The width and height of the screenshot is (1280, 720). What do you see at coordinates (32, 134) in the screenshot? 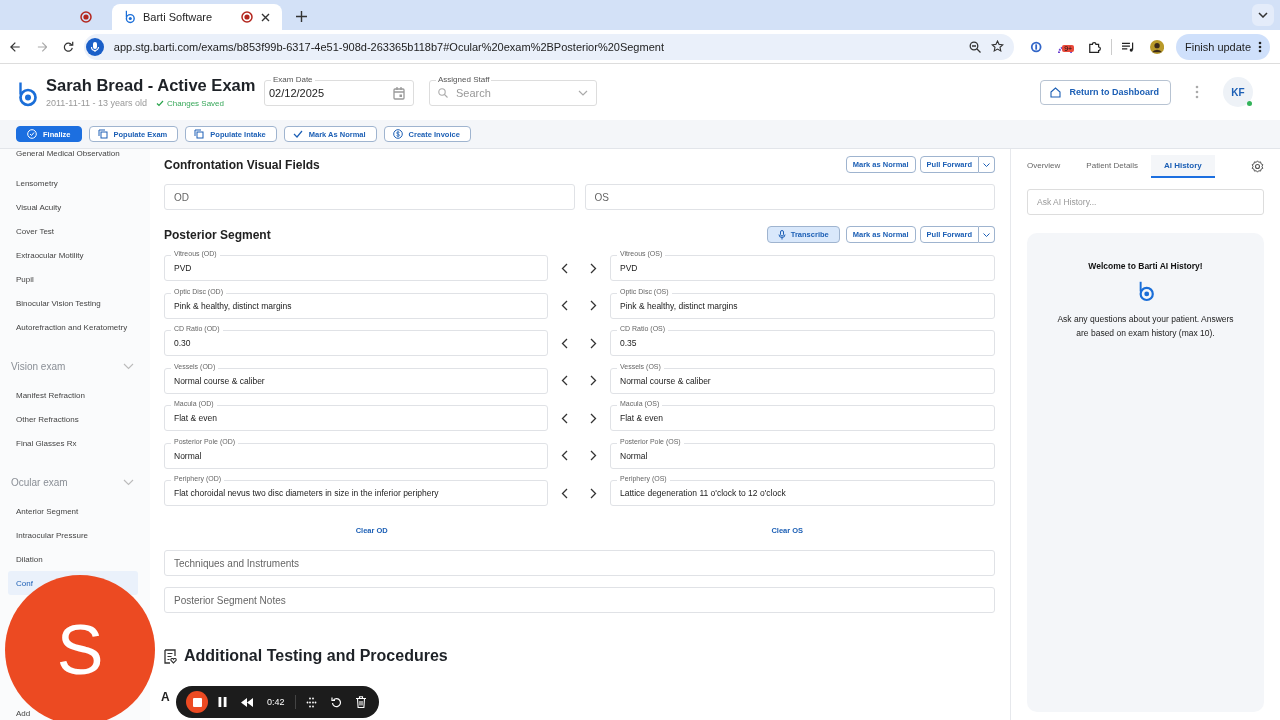
I see `check-circle-icon` at bounding box center [32, 134].